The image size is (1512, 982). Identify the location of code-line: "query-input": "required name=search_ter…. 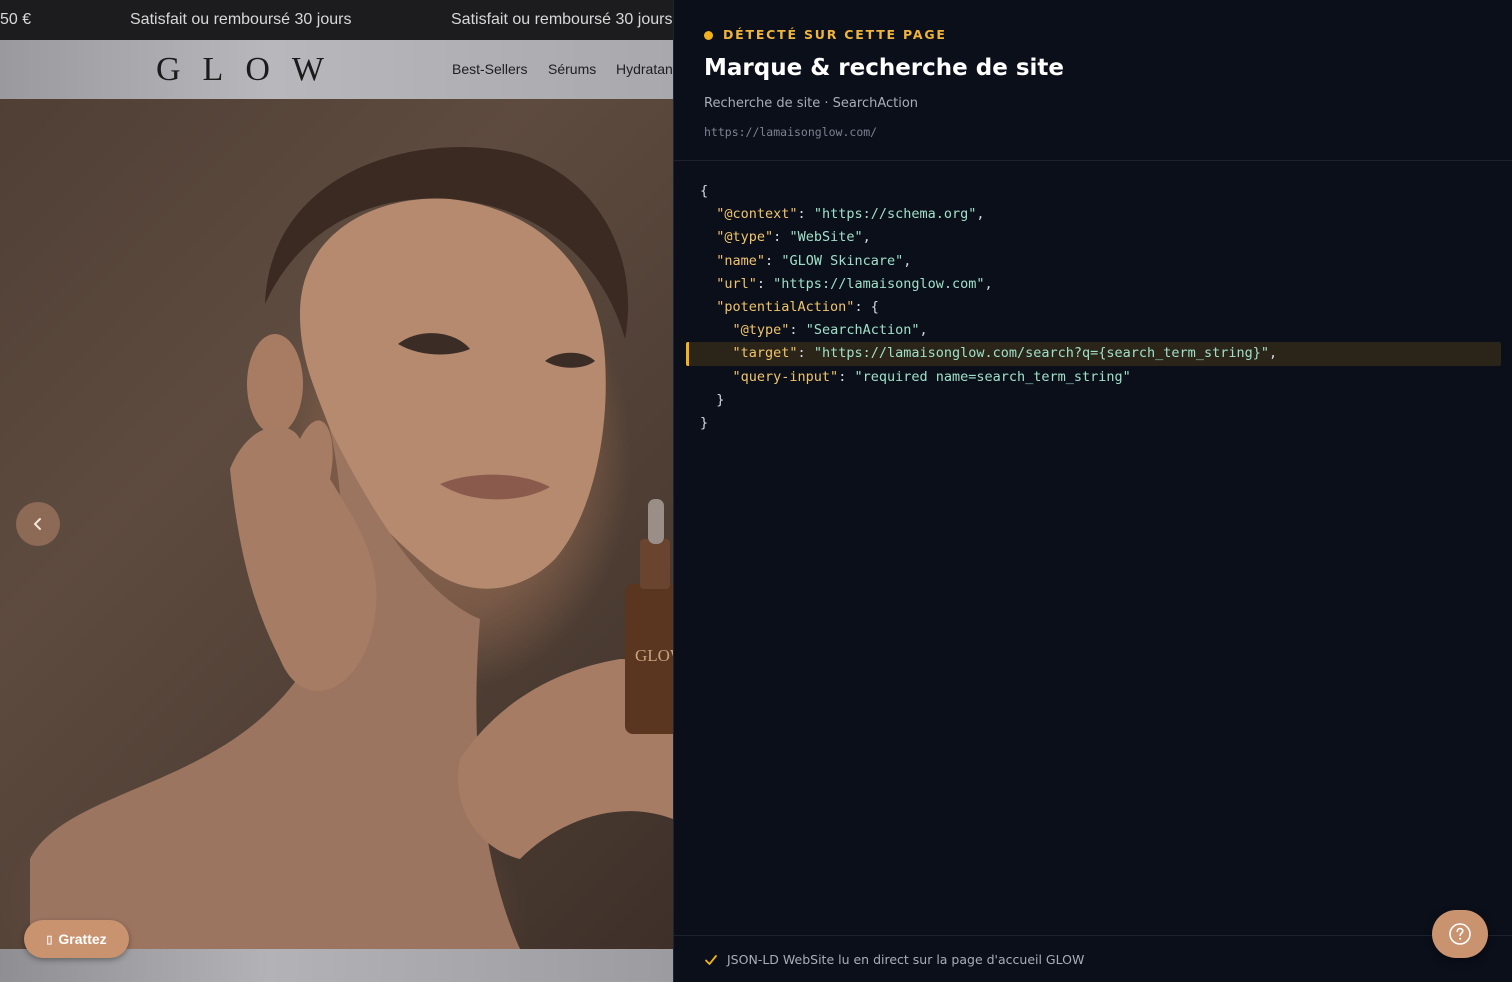
(931, 376).